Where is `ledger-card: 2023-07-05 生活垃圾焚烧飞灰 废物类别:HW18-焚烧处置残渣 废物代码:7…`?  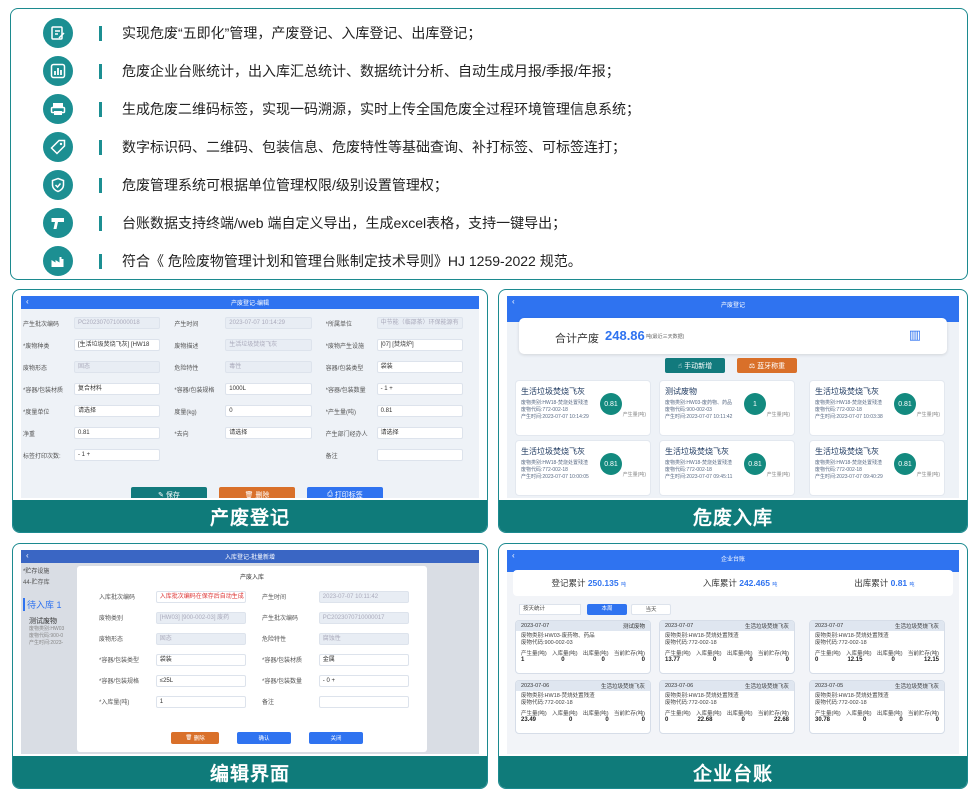 ledger-card: 2023-07-05 生活垃圾焚烧飞灰 废物类别:HW18-焚烧处置残渣 废物代码:7… is located at coordinates (877, 707).